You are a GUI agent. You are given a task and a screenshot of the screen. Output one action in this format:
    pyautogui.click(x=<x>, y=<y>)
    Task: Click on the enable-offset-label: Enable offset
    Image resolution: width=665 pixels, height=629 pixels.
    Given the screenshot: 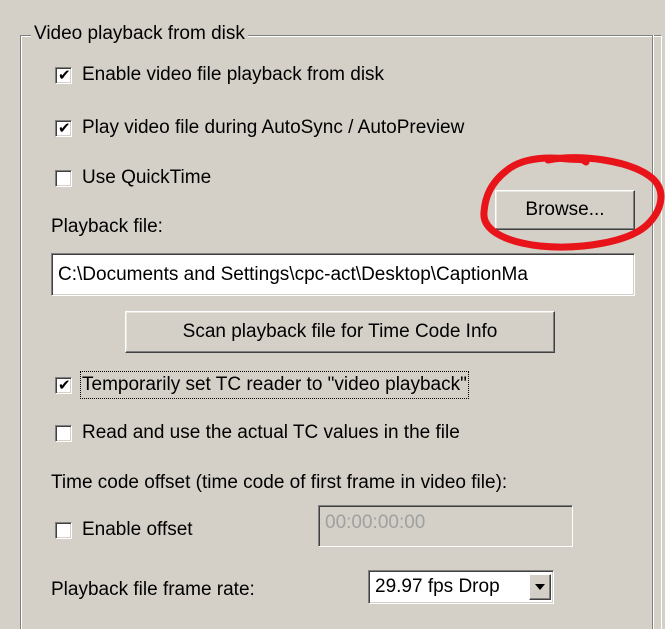 What is the action you would take?
    pyautogui.click(x=137, y=529)
    